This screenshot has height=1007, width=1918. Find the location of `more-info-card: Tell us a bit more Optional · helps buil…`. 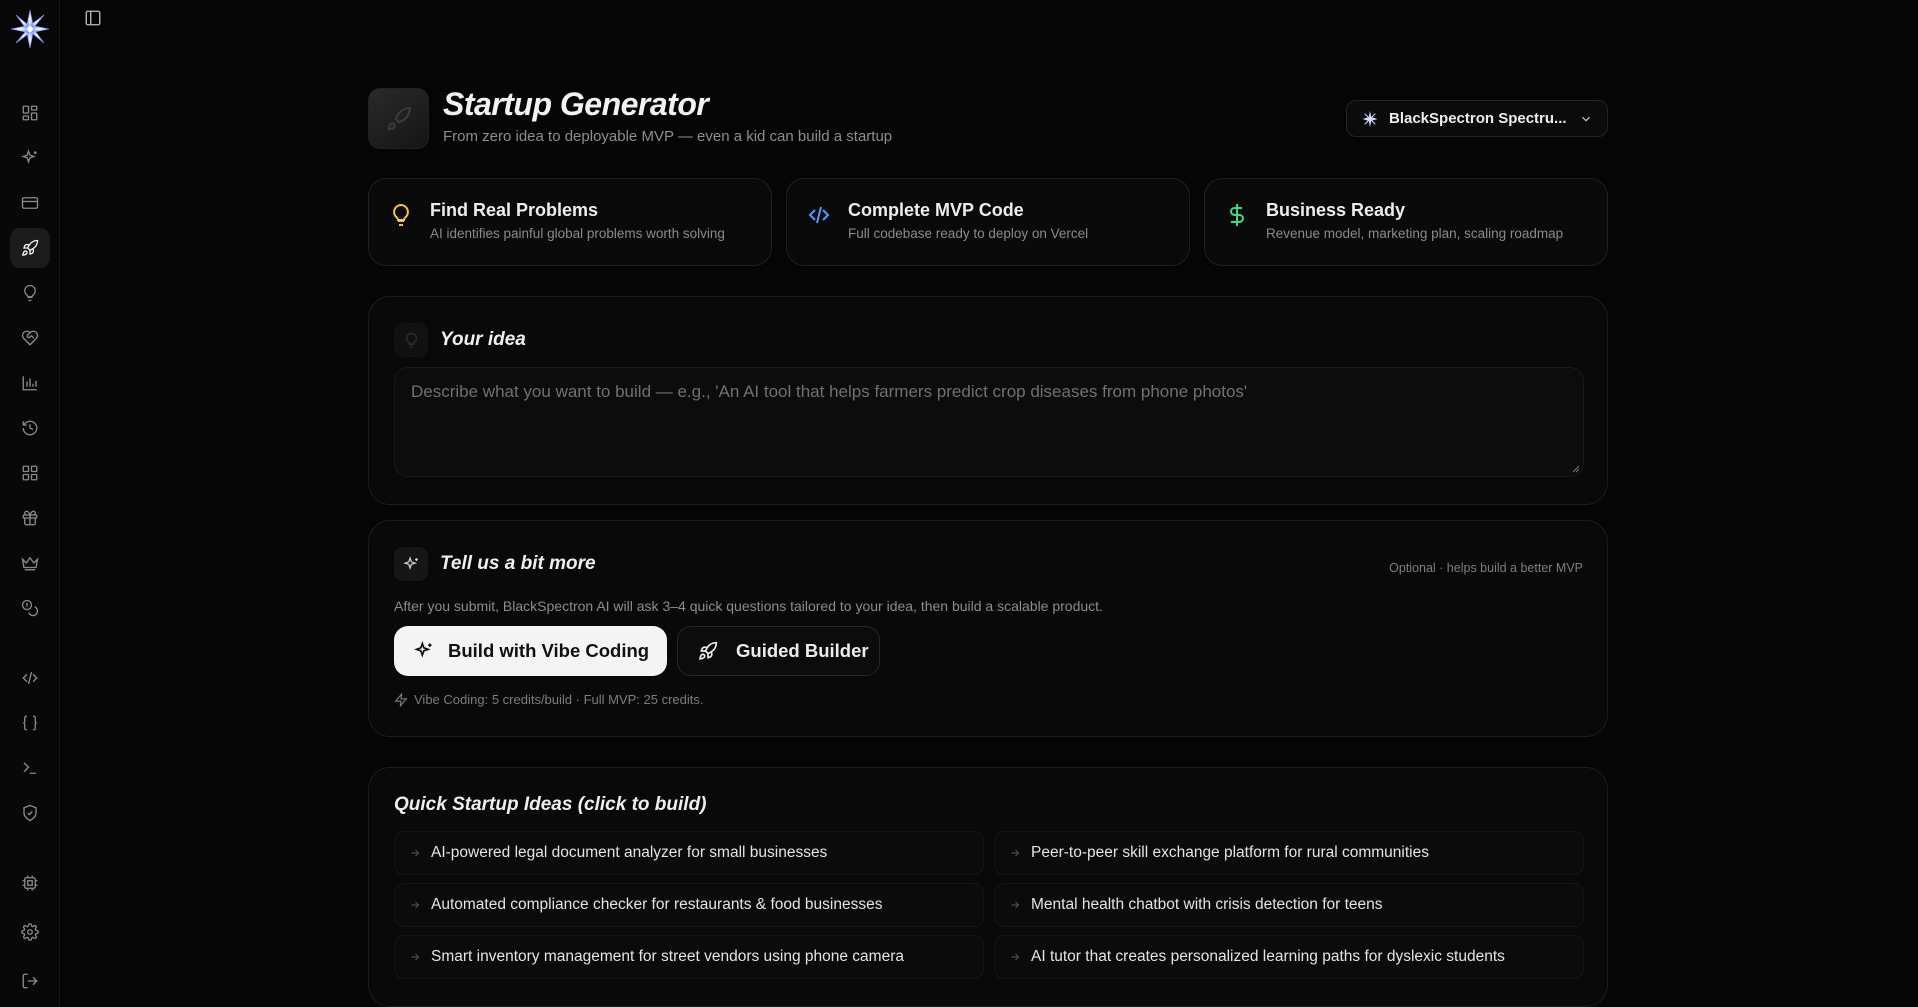

more-info-card: Tell us a bit more Optional · helps buil… is located at coordinates (988, 628).